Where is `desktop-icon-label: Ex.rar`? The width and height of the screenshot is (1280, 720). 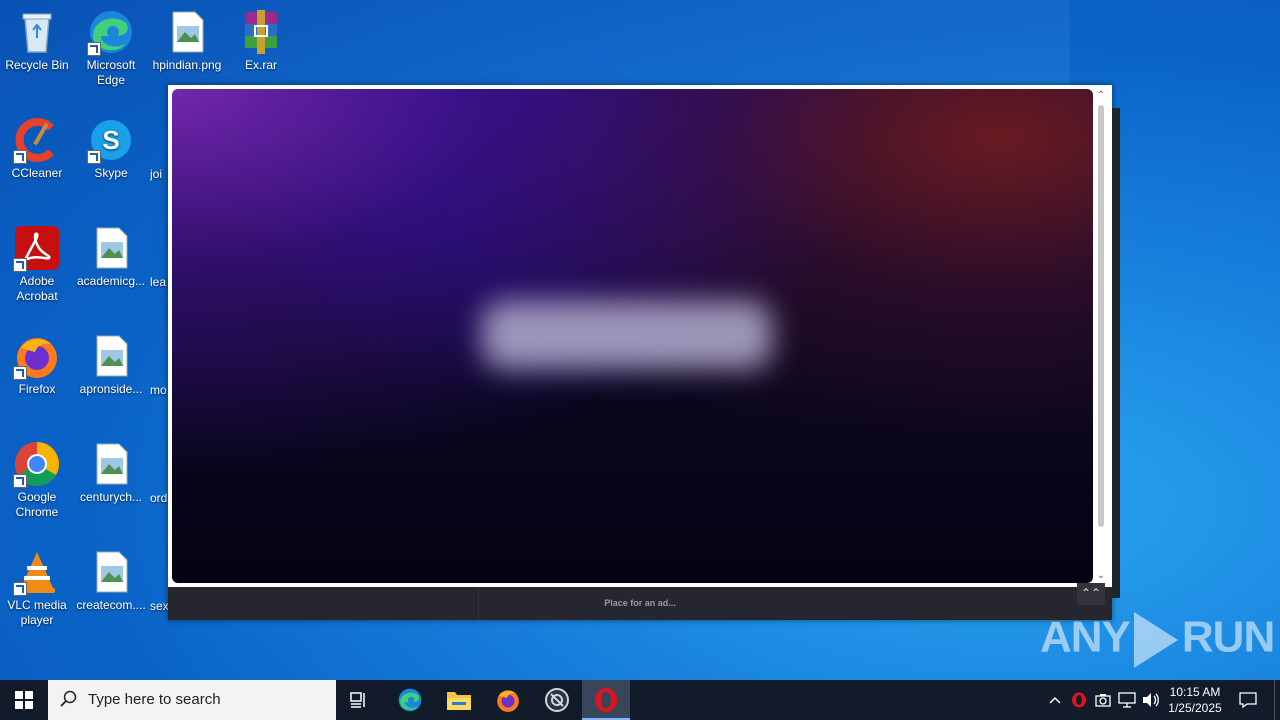
desktop-icon-label: Ex.rar is located at coordinates (260, 65).